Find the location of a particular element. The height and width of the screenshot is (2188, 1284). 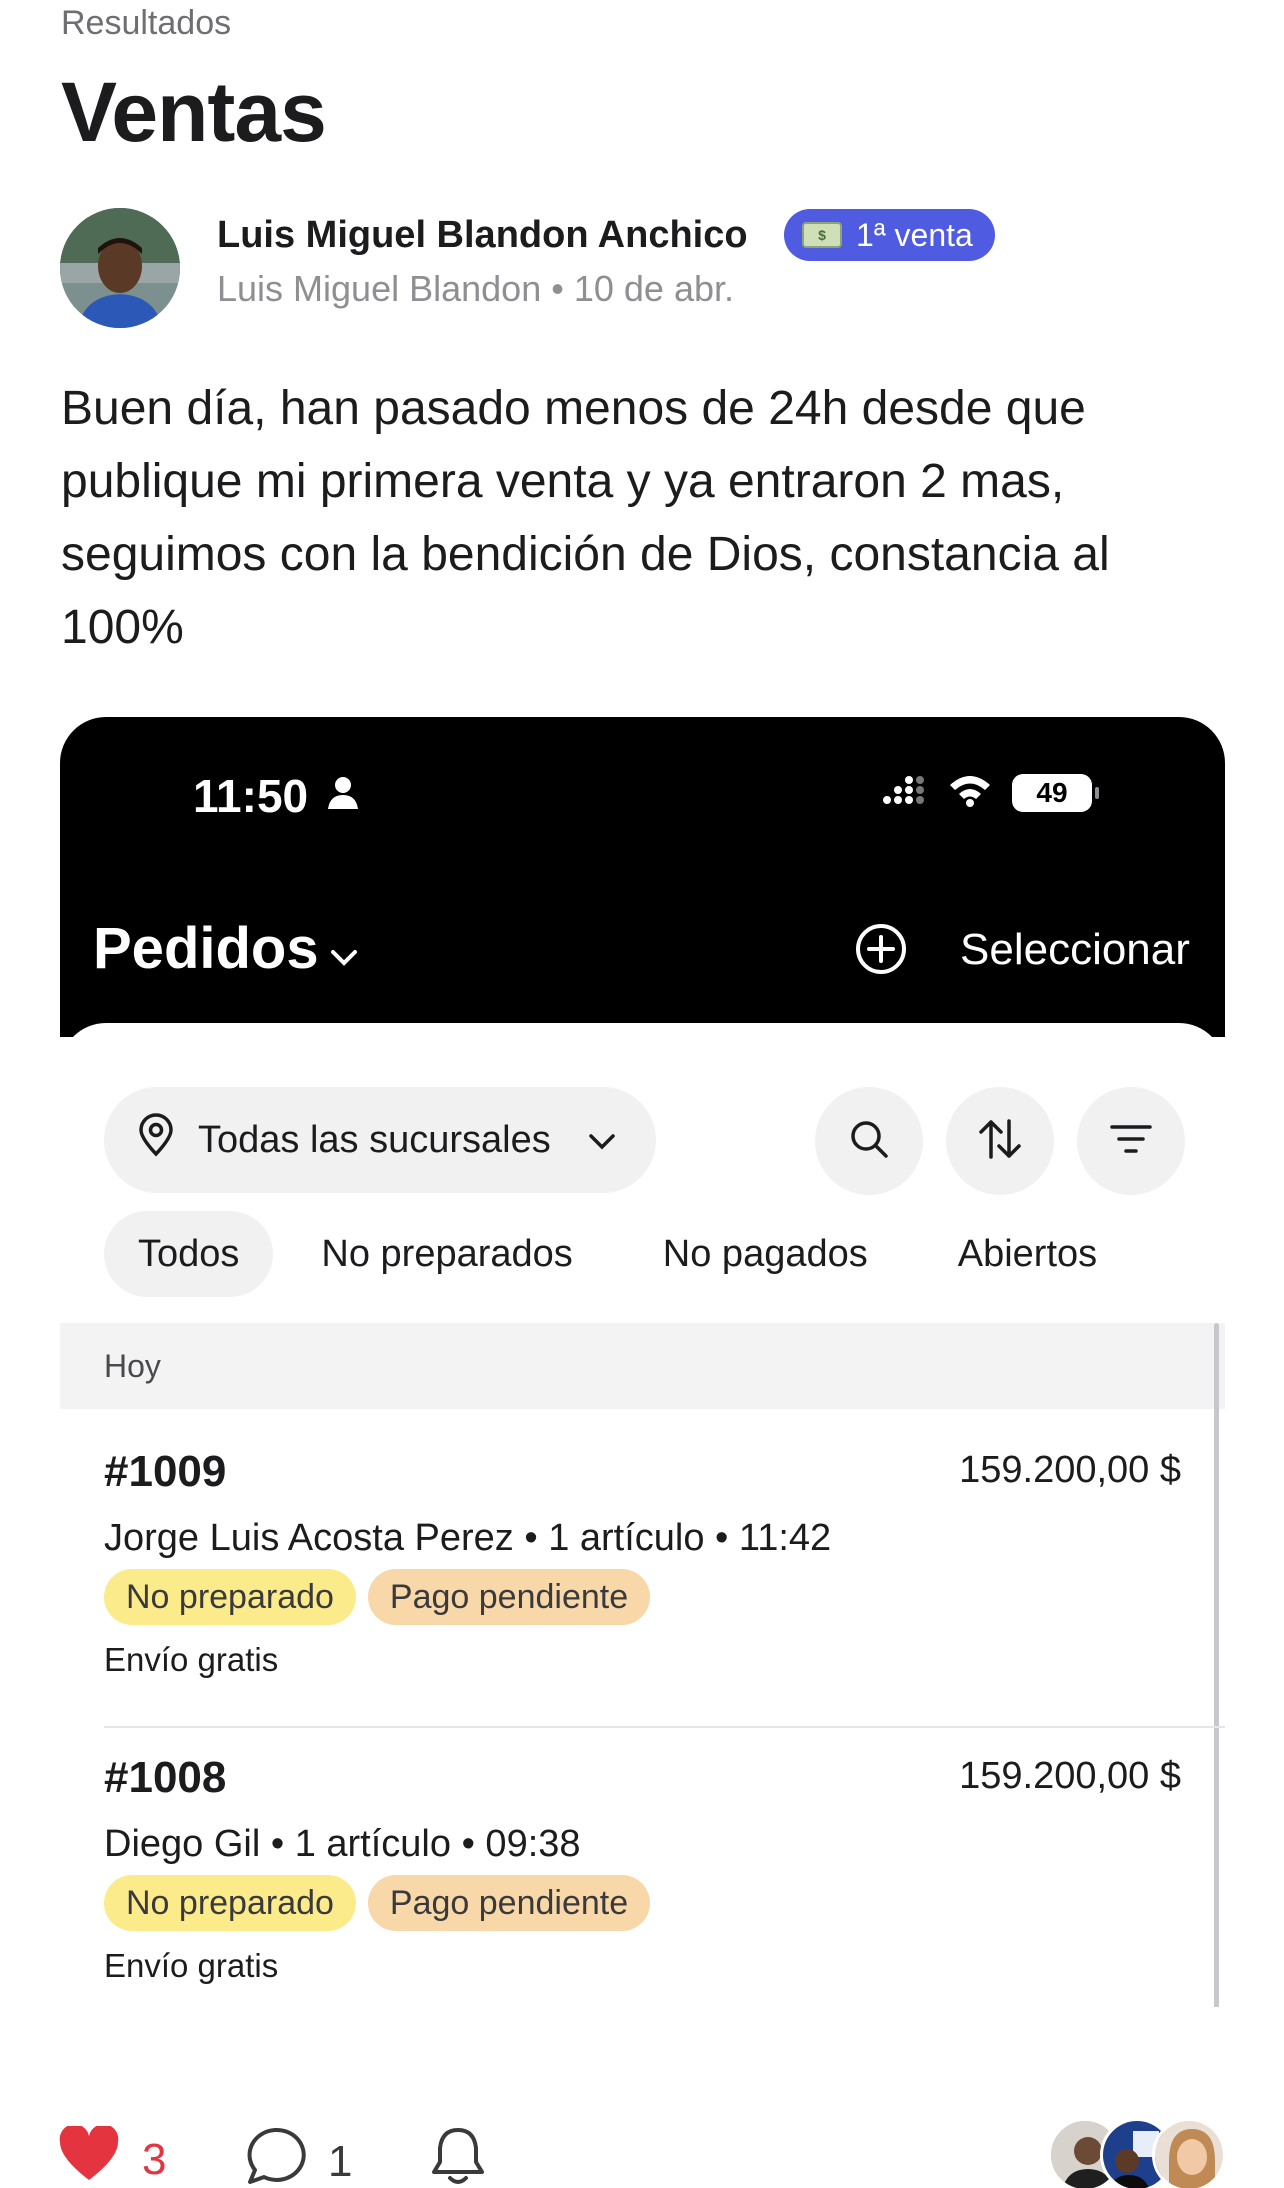

like-button: 3 is located at coordinates (112, 2156).